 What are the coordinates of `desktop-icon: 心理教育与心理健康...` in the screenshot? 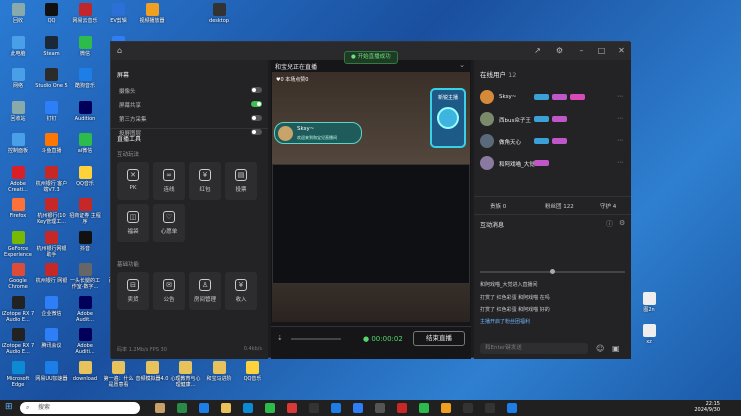 It's located at (186, 374).